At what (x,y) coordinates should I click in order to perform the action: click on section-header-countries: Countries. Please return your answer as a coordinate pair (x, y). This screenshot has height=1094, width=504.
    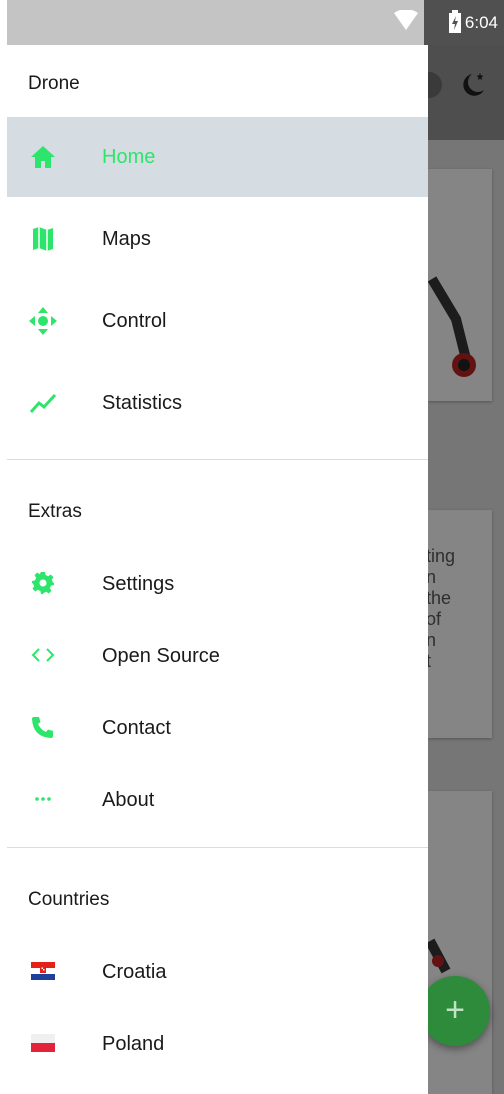
    Looking at the image, I should click on (69, 899).